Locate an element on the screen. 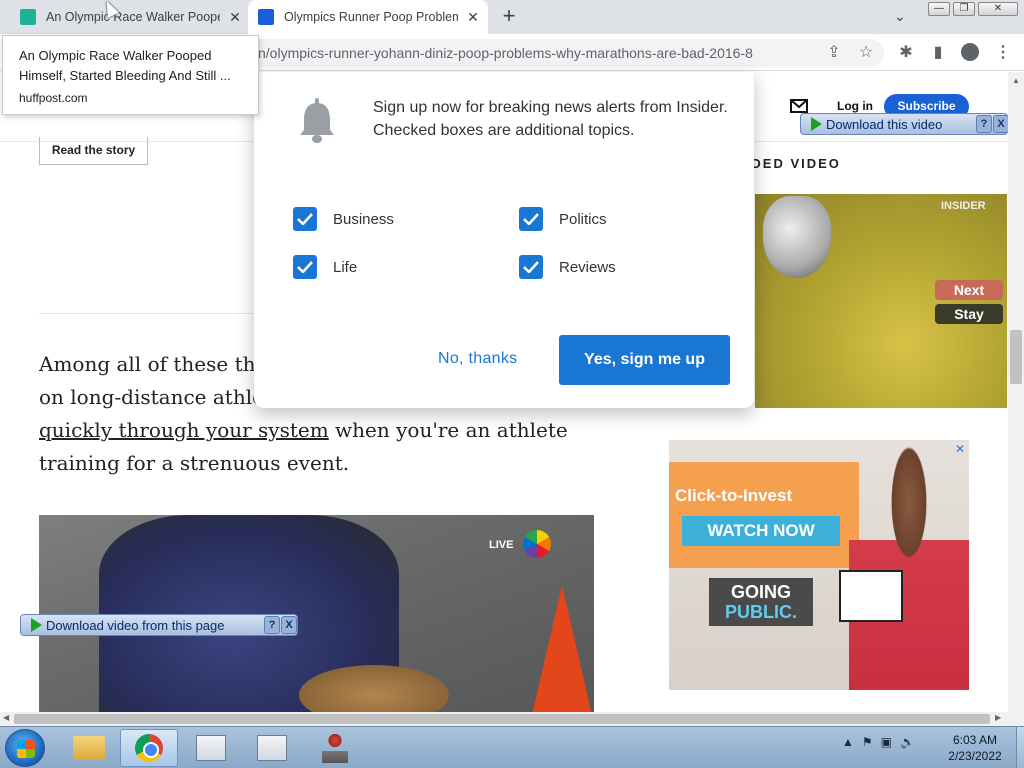  ad-show-line: GOING is located at coordinates (760, 592).